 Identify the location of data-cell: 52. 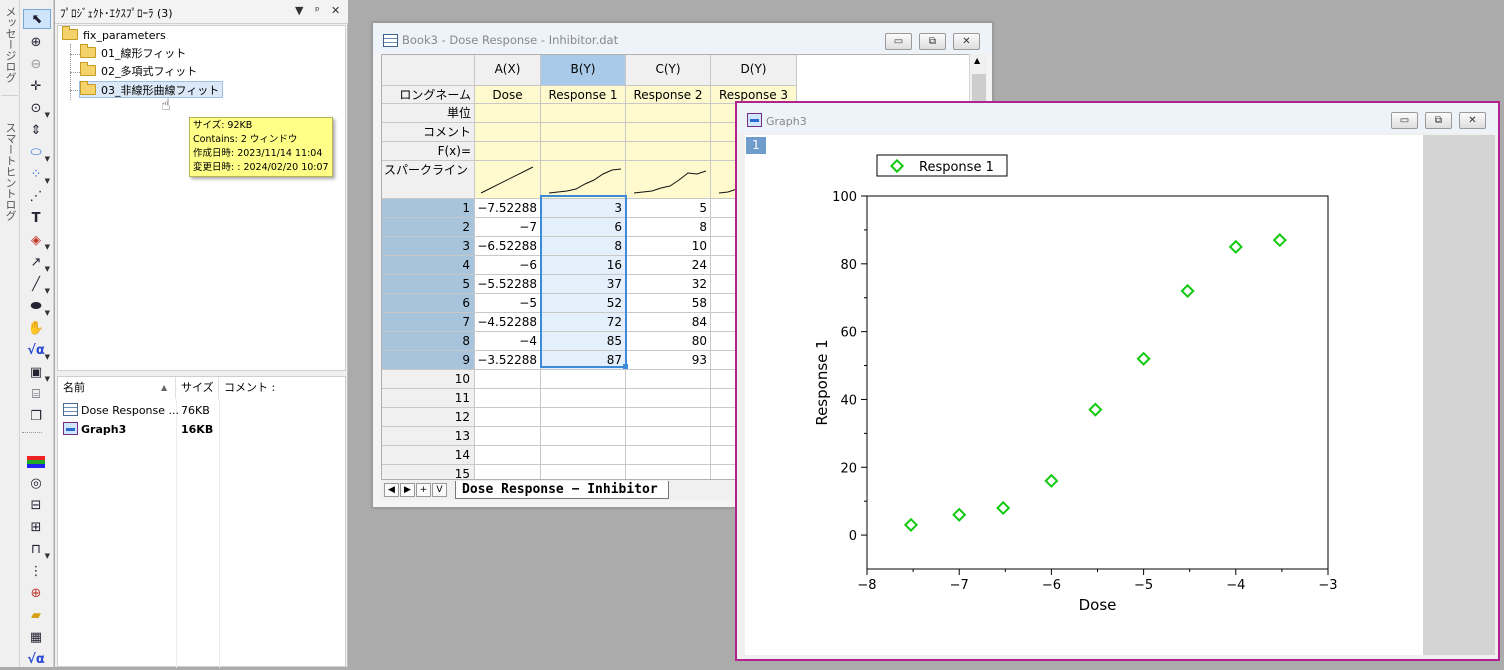
(583, 303).